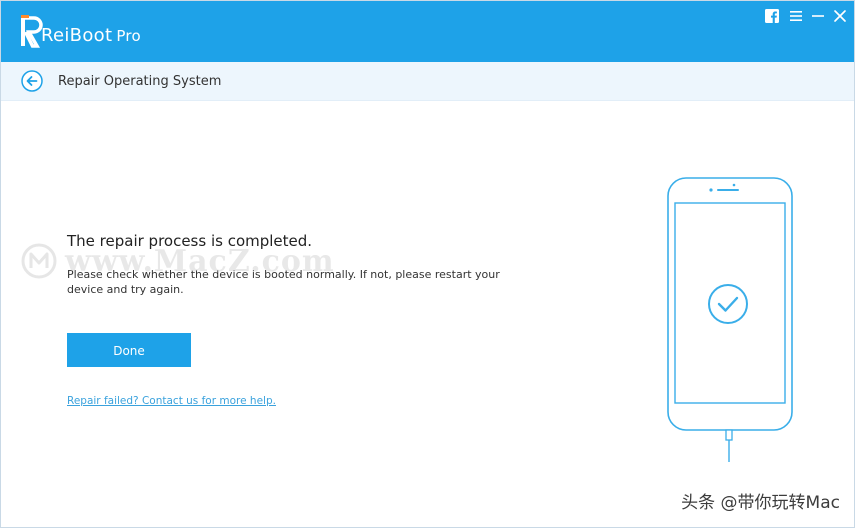  What do you see at coordinates (190, 241) in the screenshot?
I see `completion-heading: The repair process is completed.` at bounding box center [190, 241].